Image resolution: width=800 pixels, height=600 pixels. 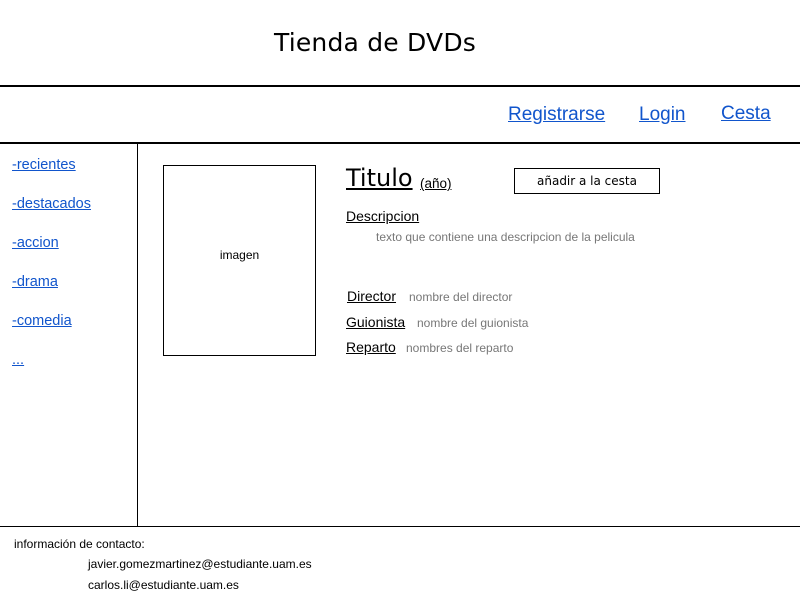 I want to click on movie-title: Titulo, so click(x=379, y=178).